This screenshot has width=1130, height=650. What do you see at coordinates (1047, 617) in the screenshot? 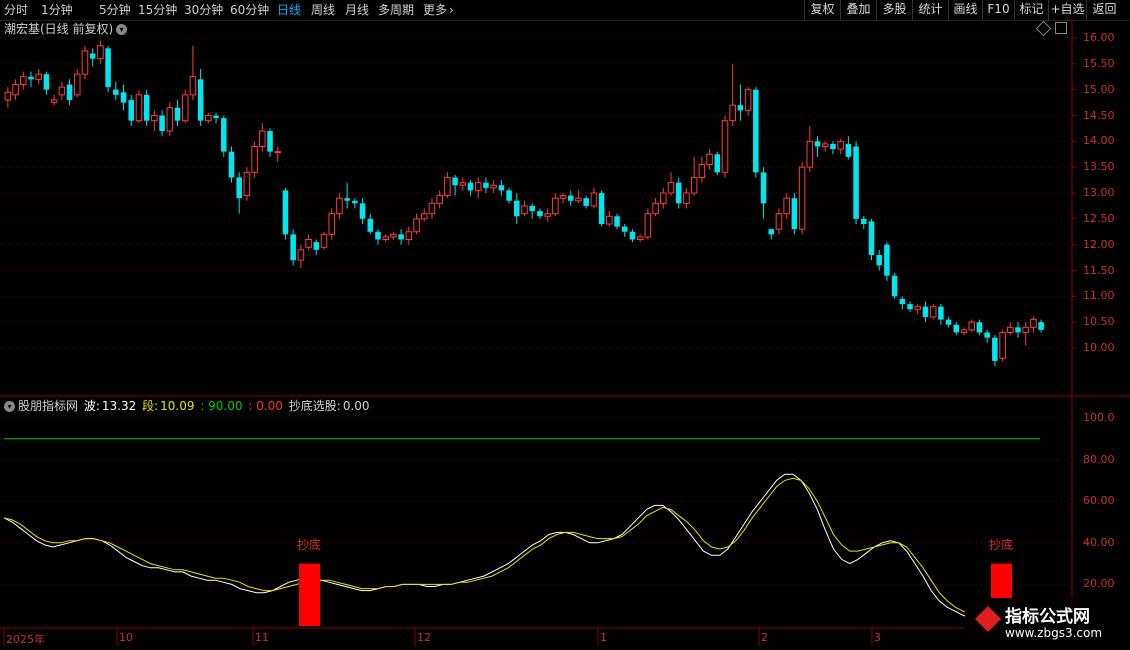
I see `watermark-title: 指标公式网` at bounding box center [1047, 617].